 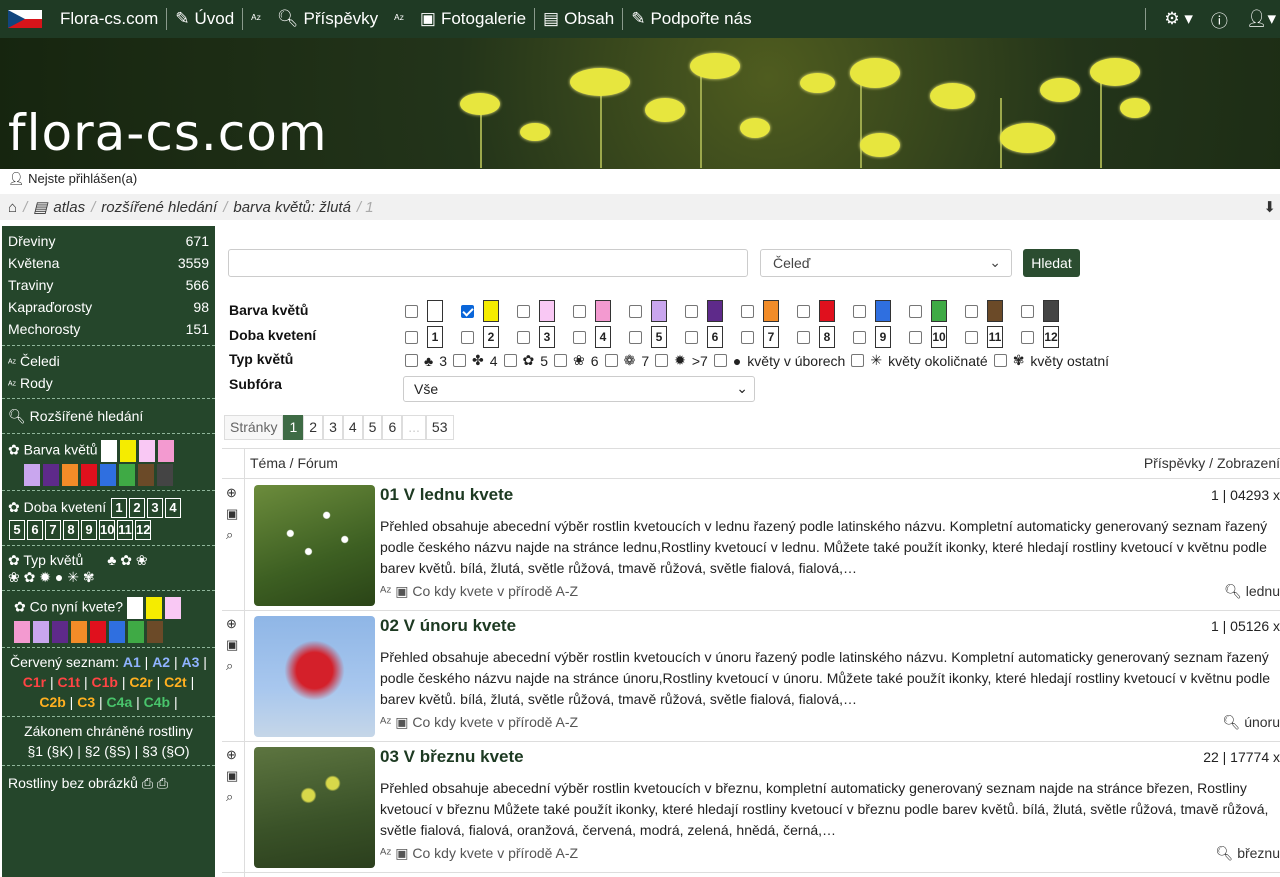 What do you see at coordinates (17, 530) in the screenshot?
I see `month-button: 5` at bounding box center [17, 530].